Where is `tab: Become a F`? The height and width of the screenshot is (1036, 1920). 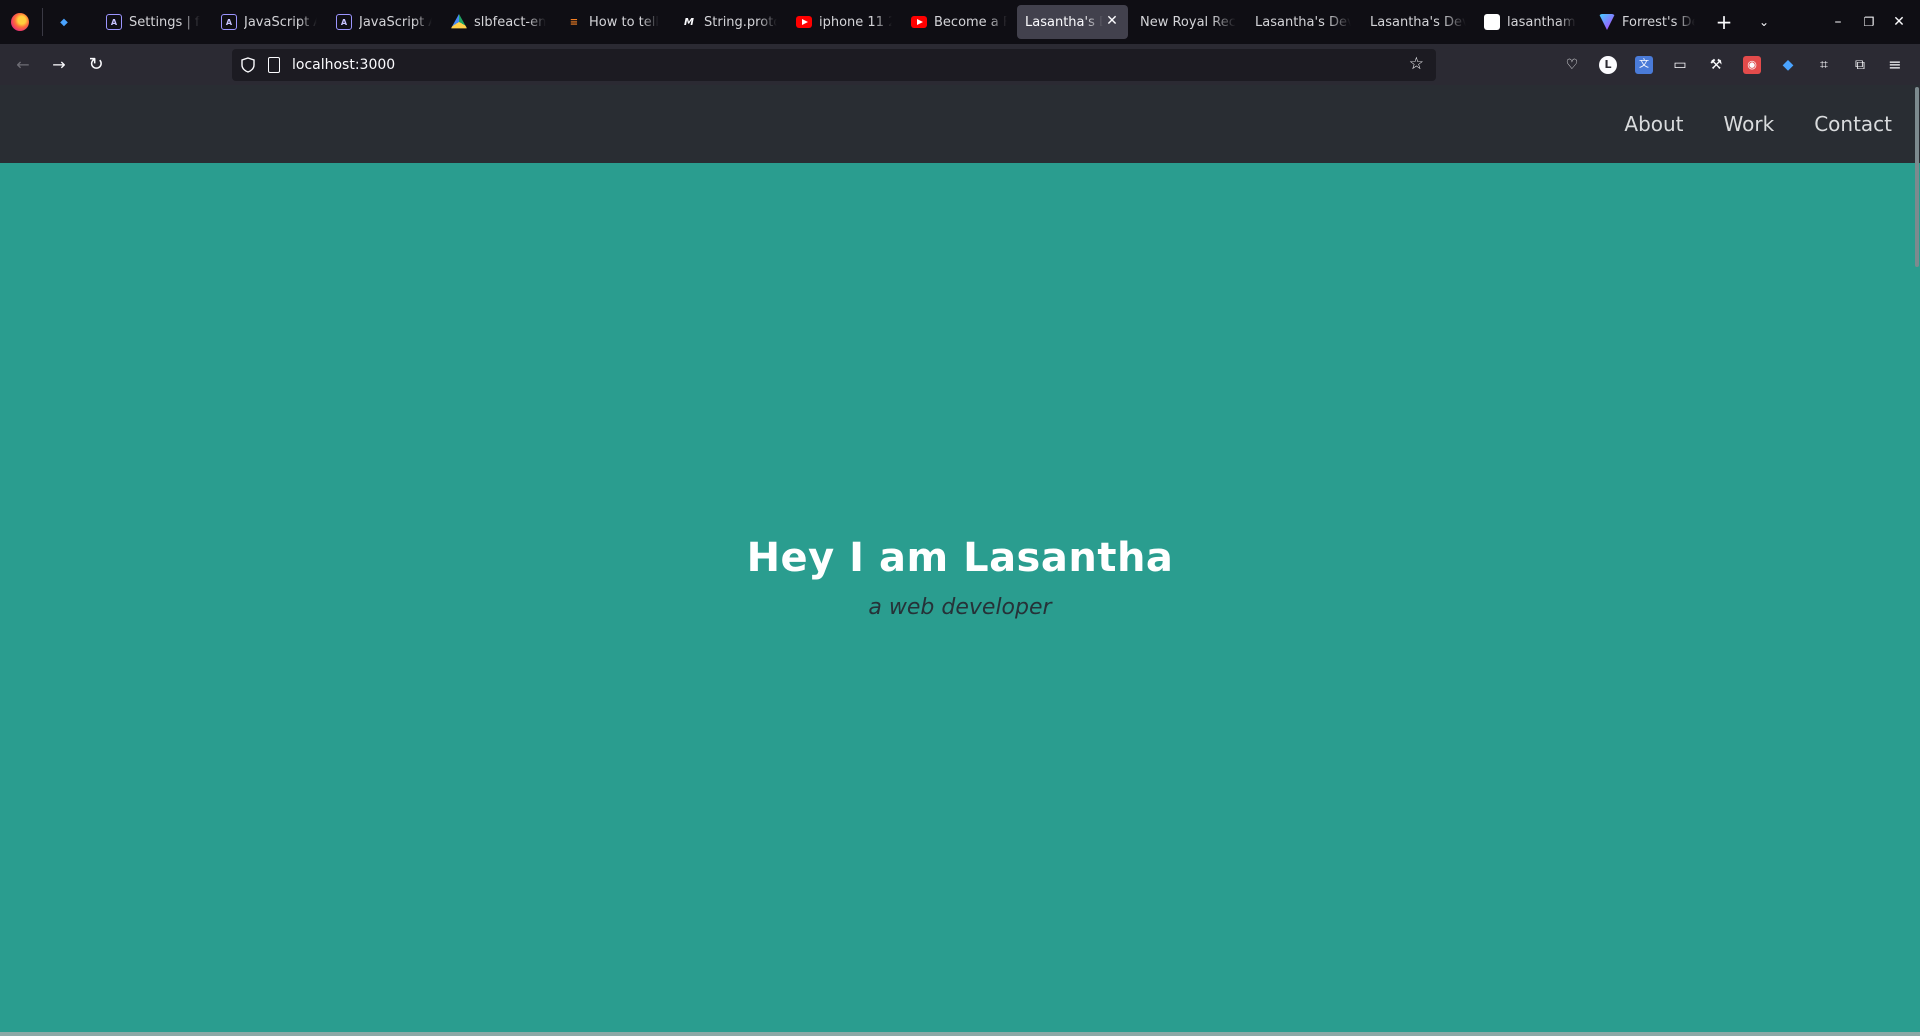
tab: Become a F is located at coordinates (959, 22).